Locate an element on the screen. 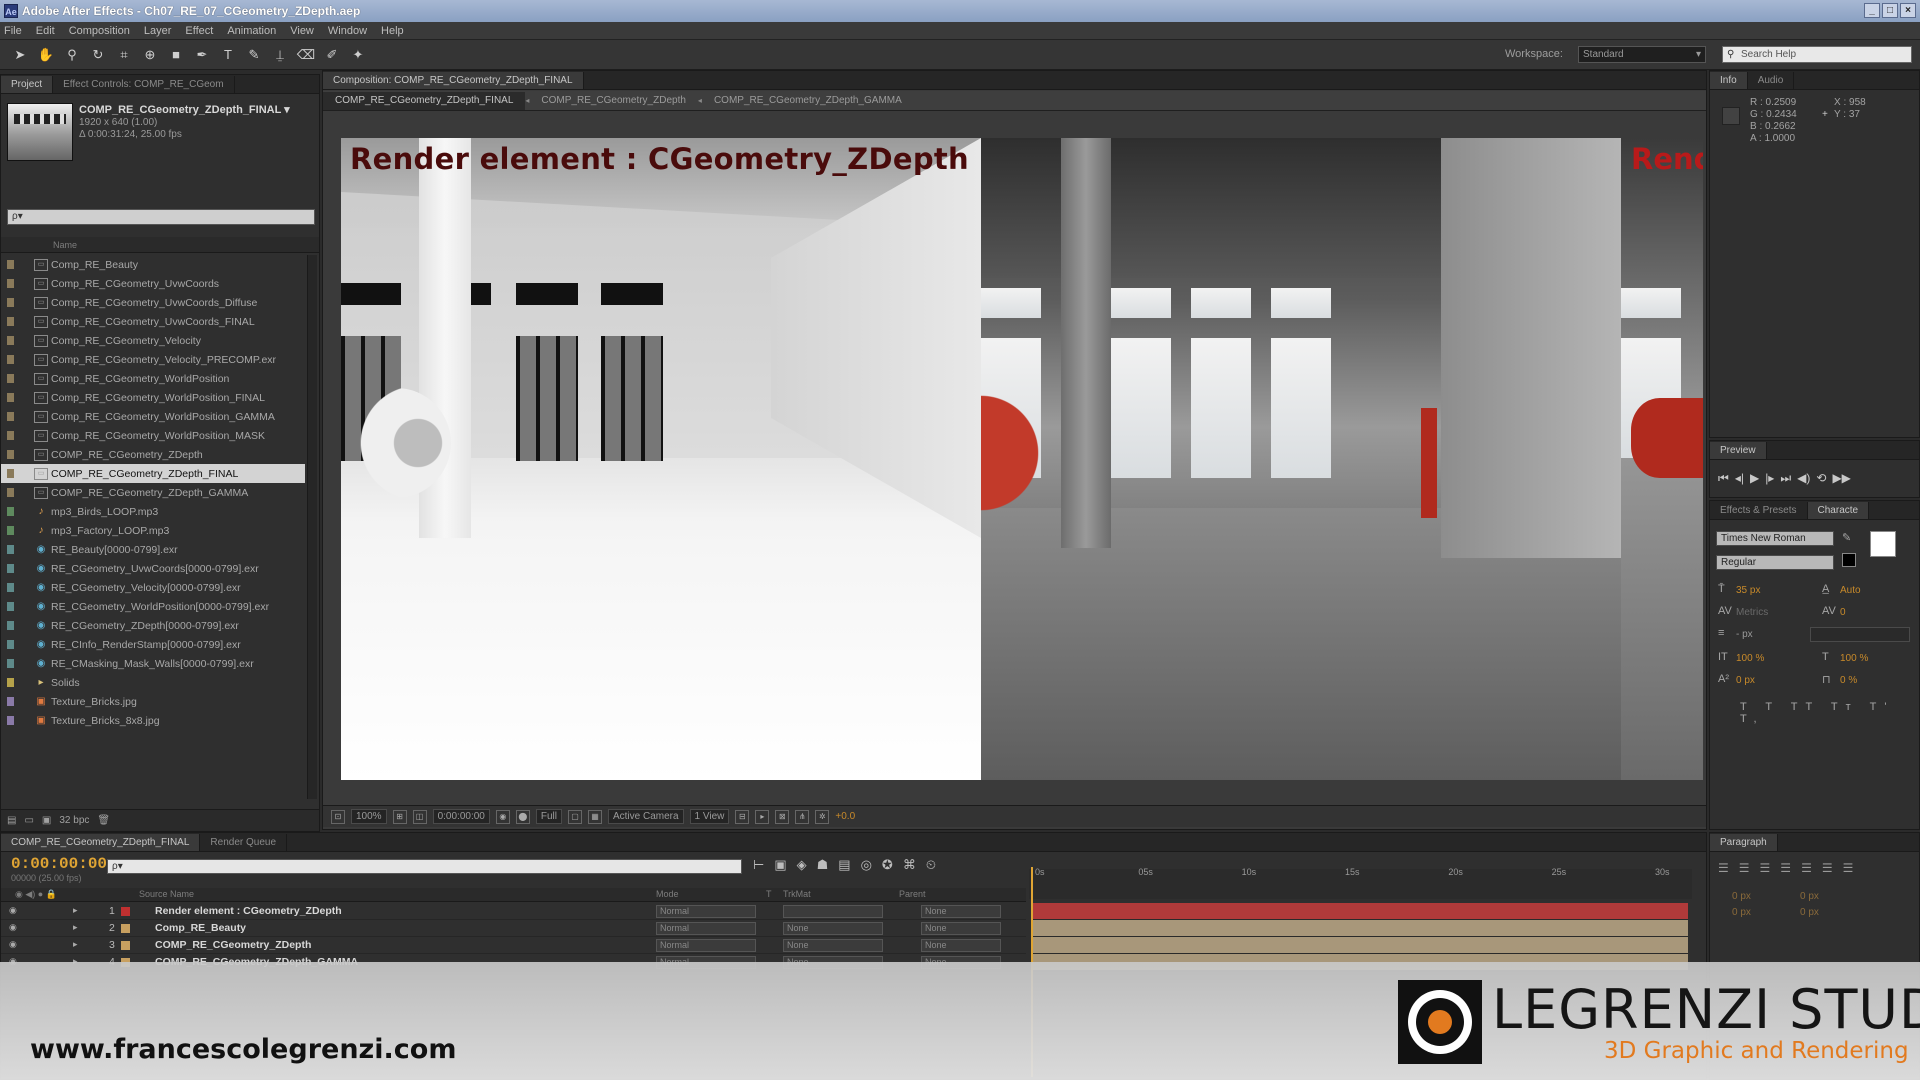  current-time-field: 0:00:00:00 is located at coordinates (461, 816).